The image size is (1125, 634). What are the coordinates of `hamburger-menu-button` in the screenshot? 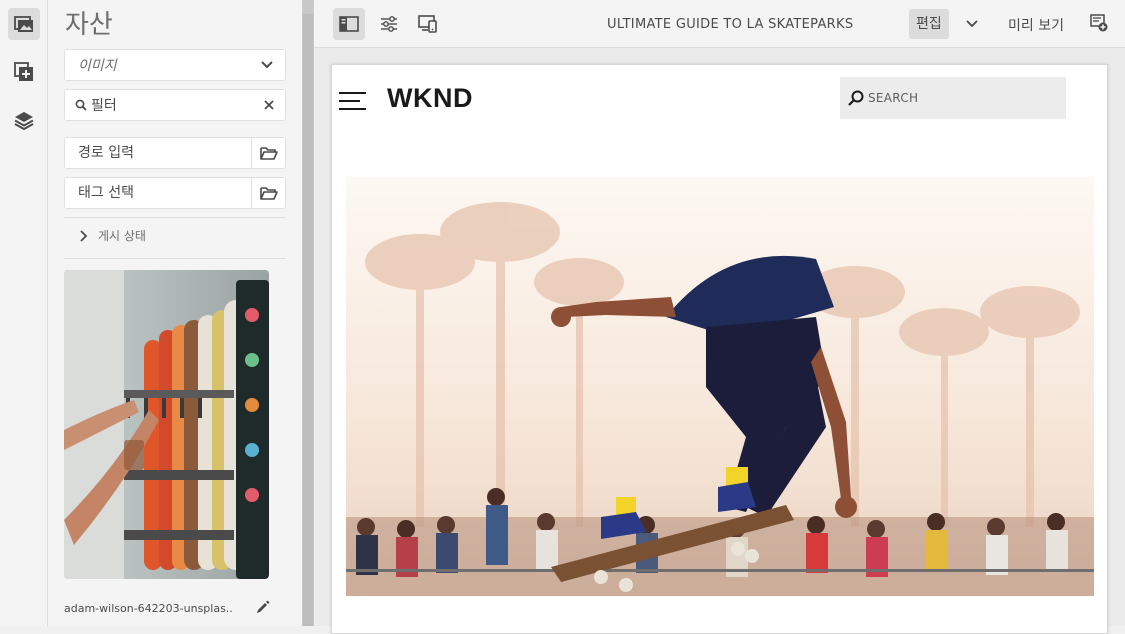 It's located at (353, 101).